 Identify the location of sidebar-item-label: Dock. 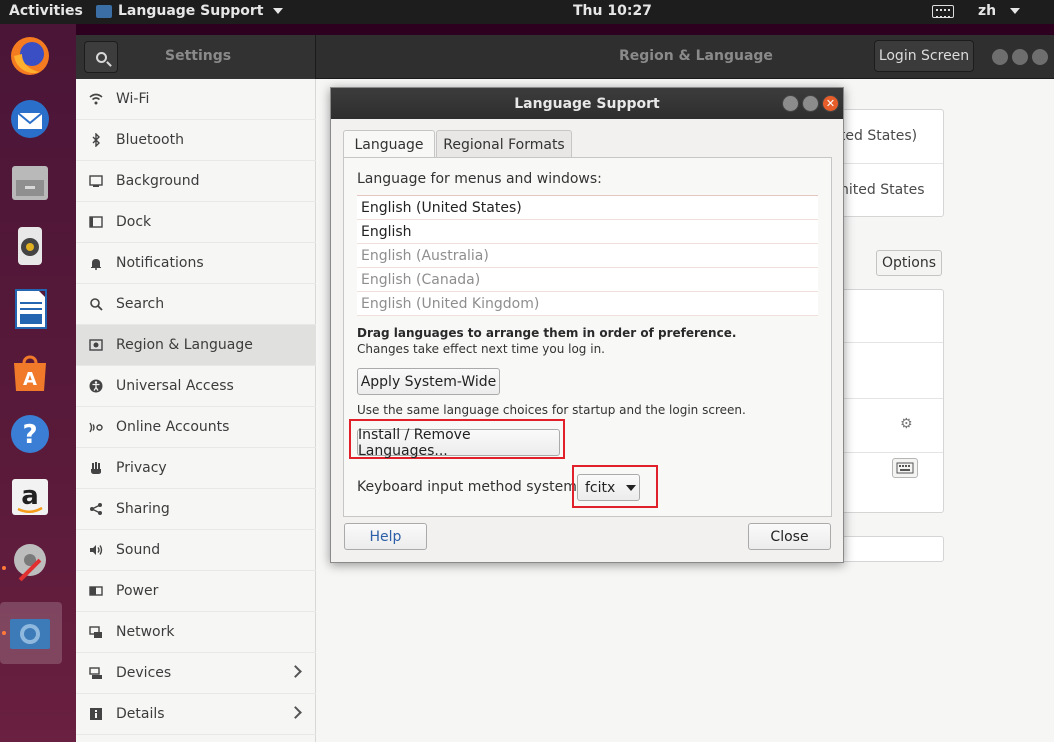
(134, 222).